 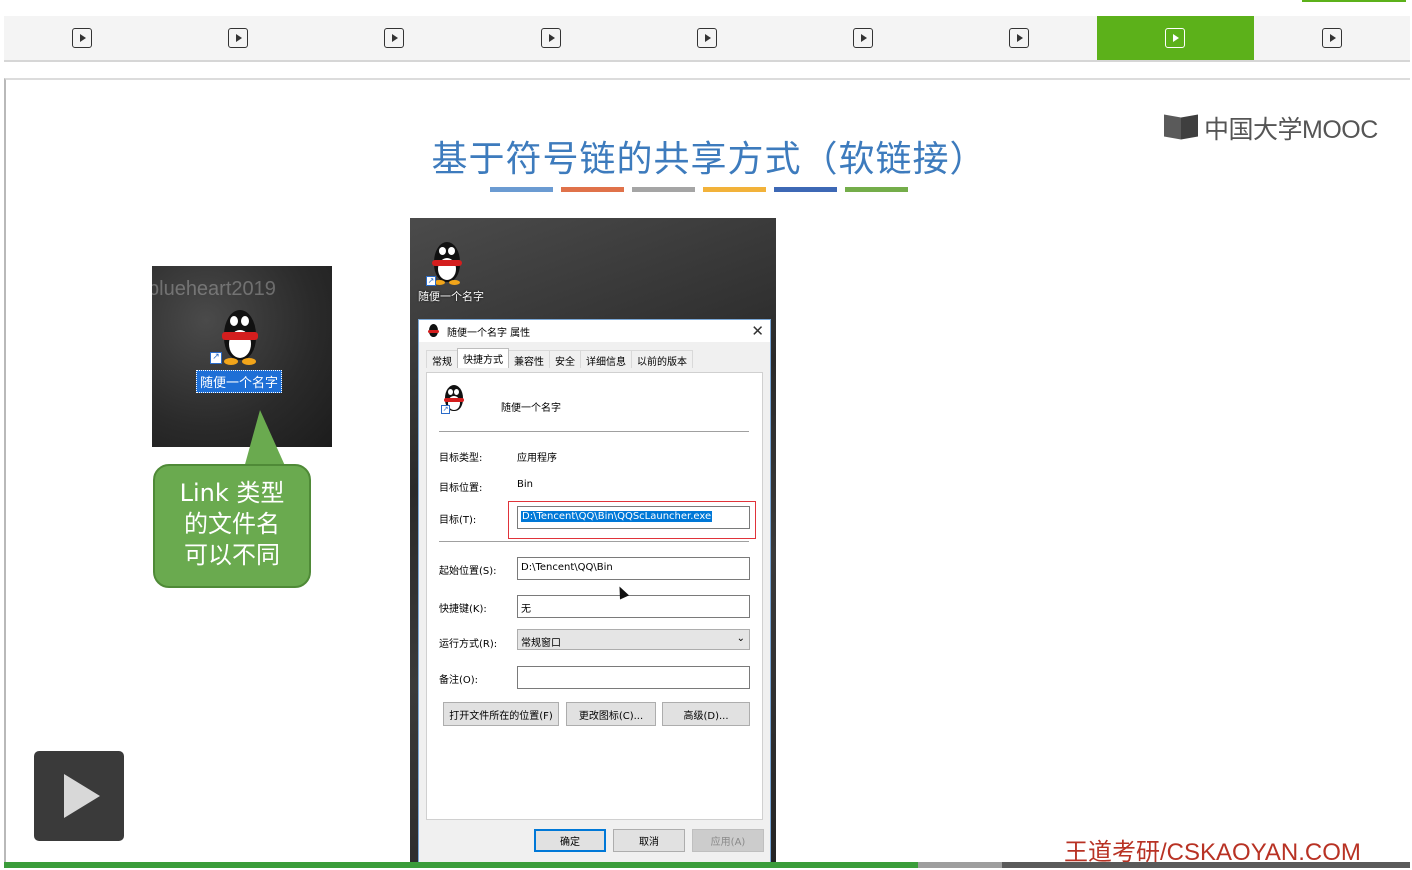 What do you see at coordinates (461, 865) in the screenshot?
I see `progress-played` at bounding box center [461, 865].